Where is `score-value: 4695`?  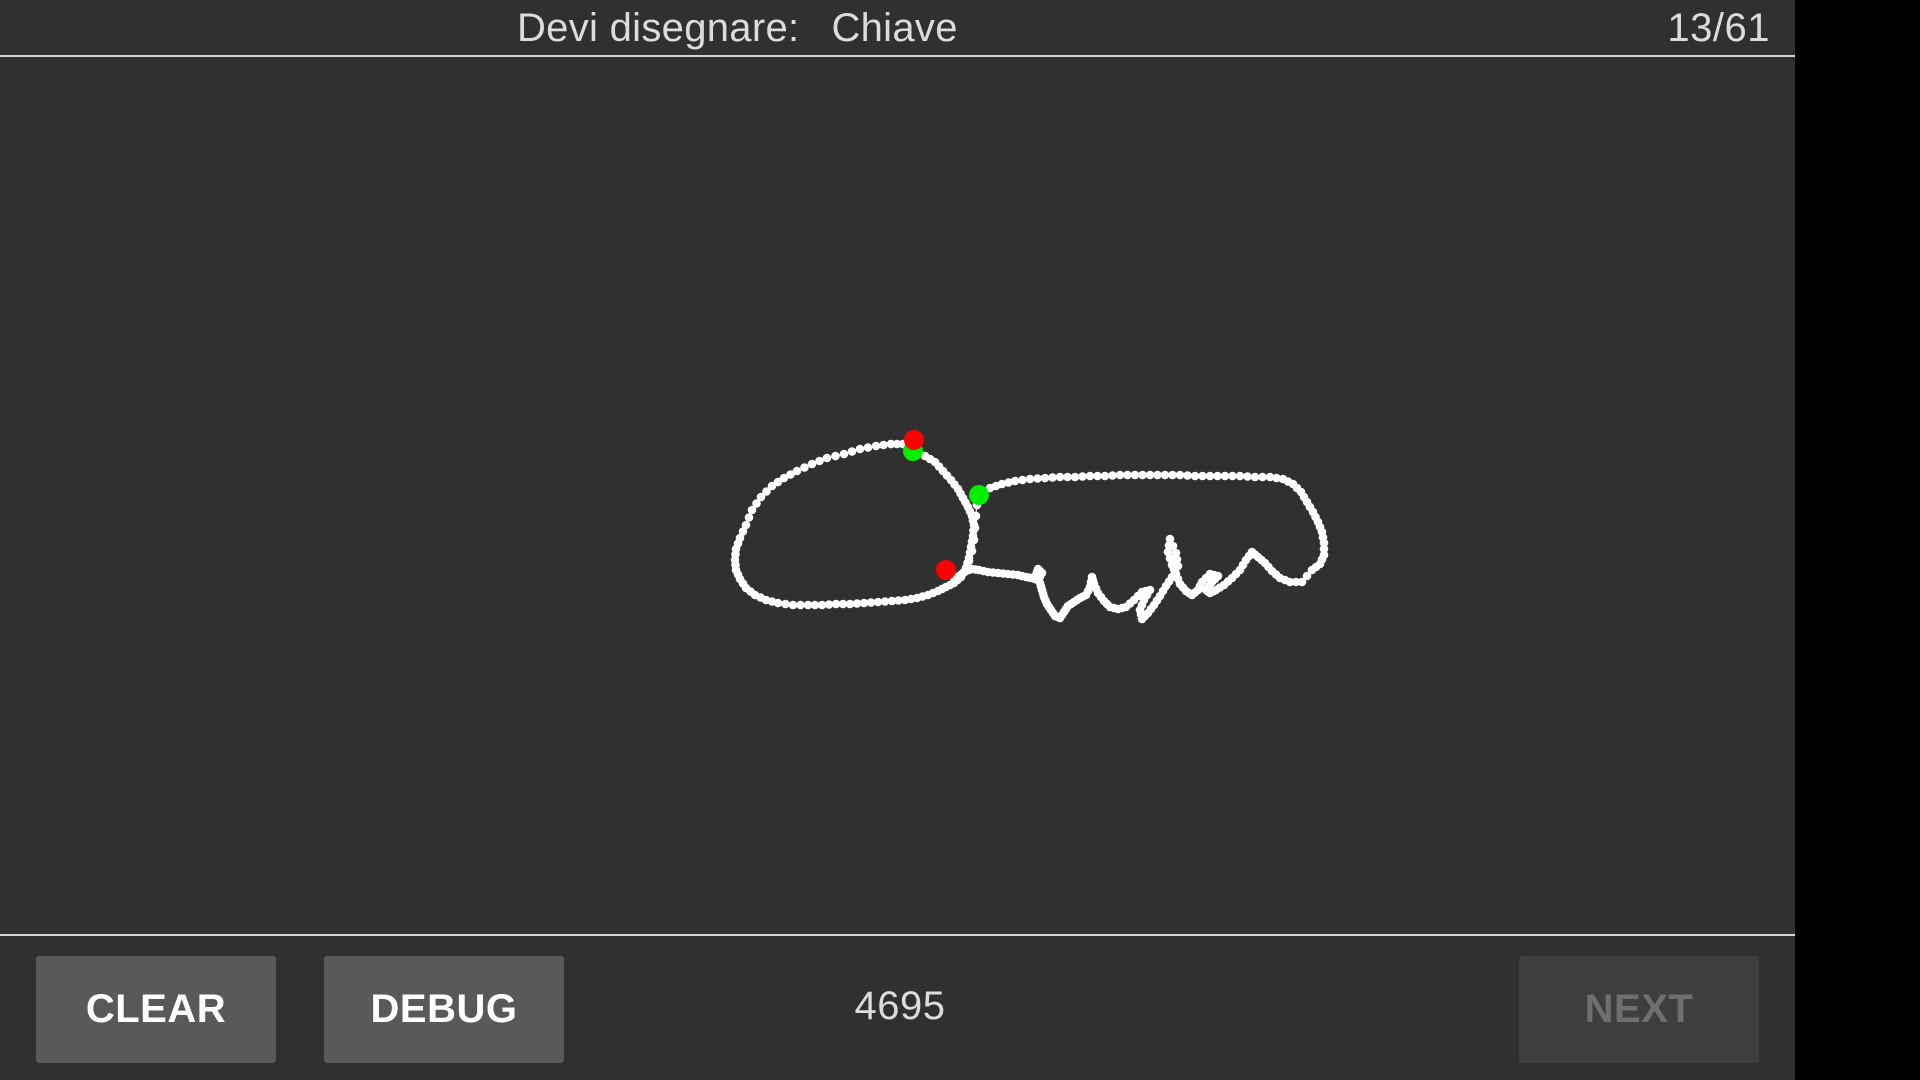 score-value: 4695 is located at coordinates (900, 1006).